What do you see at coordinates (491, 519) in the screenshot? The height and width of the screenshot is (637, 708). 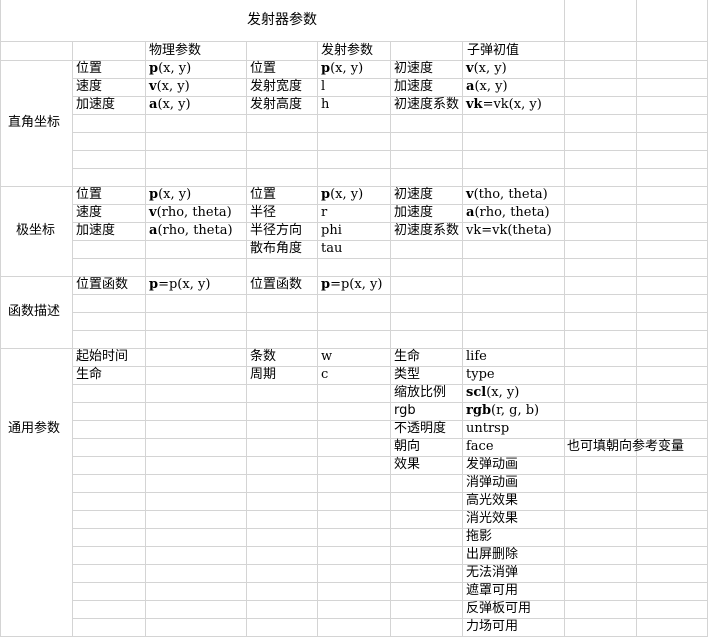 I see `effect-item: 消光效果` at bounding box center [491, 519].